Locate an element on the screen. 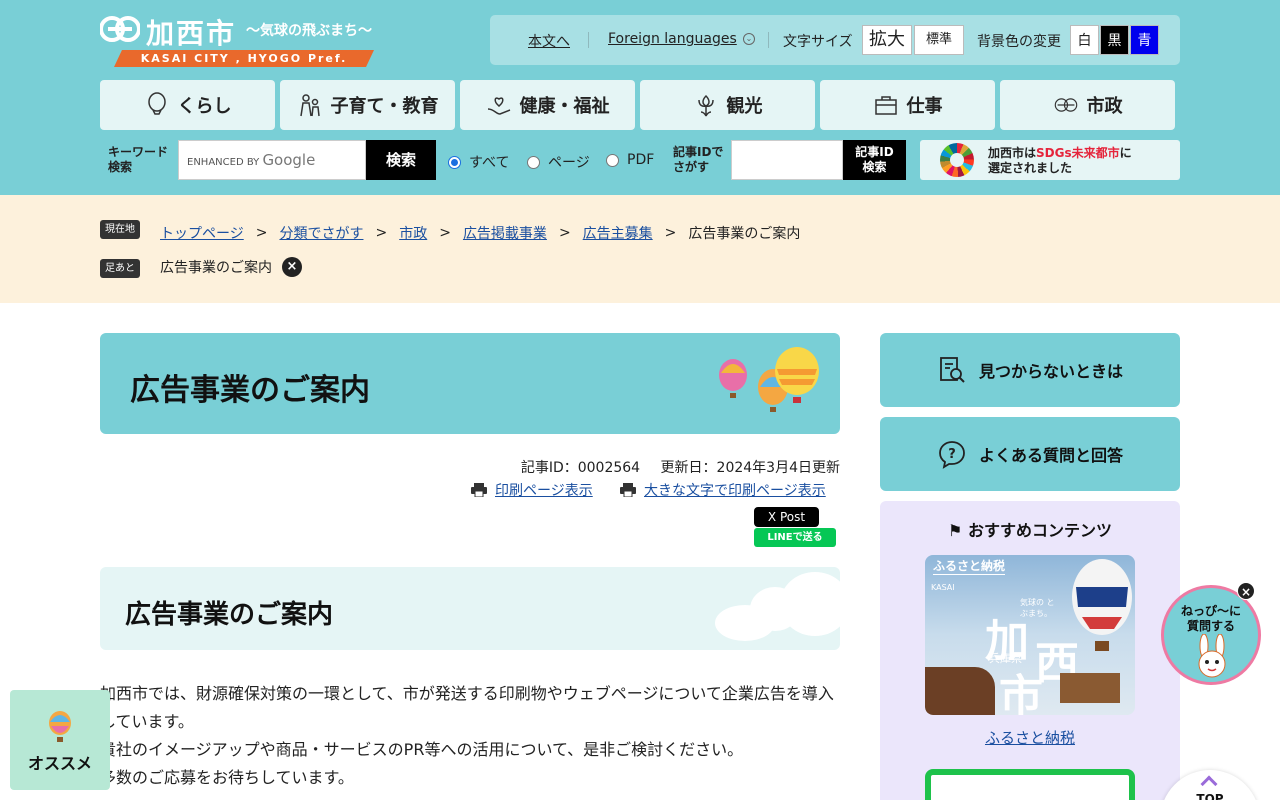  page-title: 広告事業のご案内 is located at coordinates (250, 390).